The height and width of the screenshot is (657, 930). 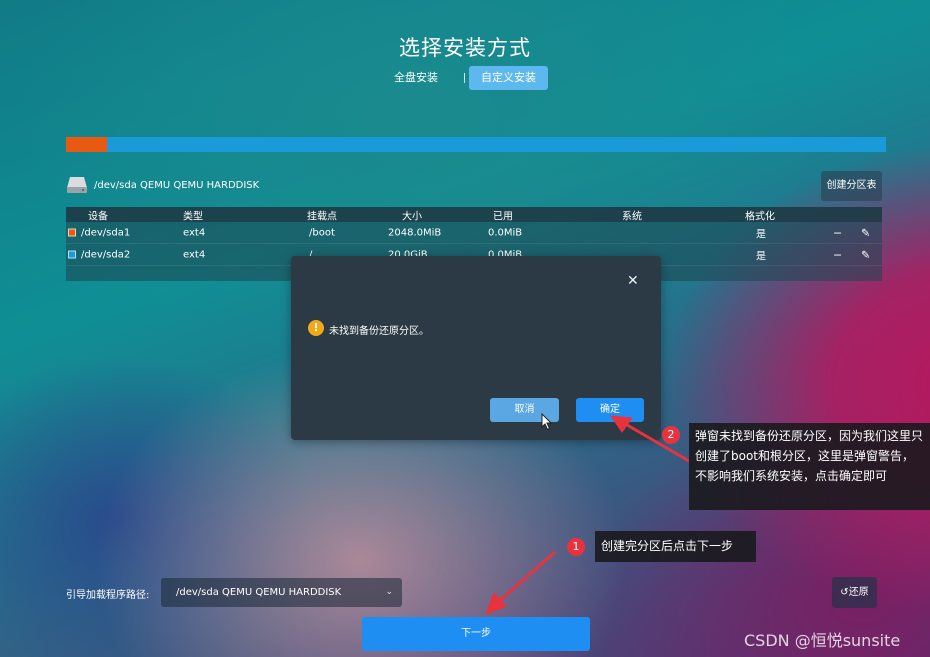 What do you see at coordinates (322, 217) in the screenshot?
I see `column-header-mount: 挂载点` at bounding box center [322, 217].